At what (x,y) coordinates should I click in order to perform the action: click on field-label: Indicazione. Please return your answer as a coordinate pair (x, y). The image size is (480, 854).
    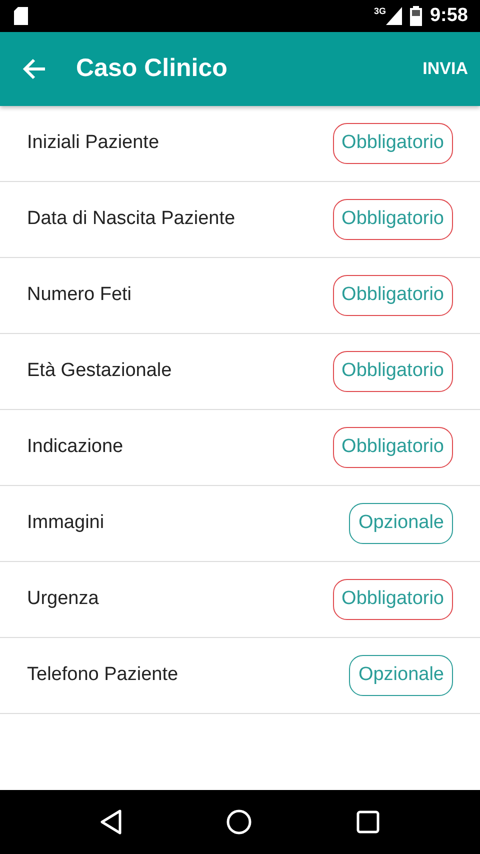
    Looking at the image, I should click on (75, 447).